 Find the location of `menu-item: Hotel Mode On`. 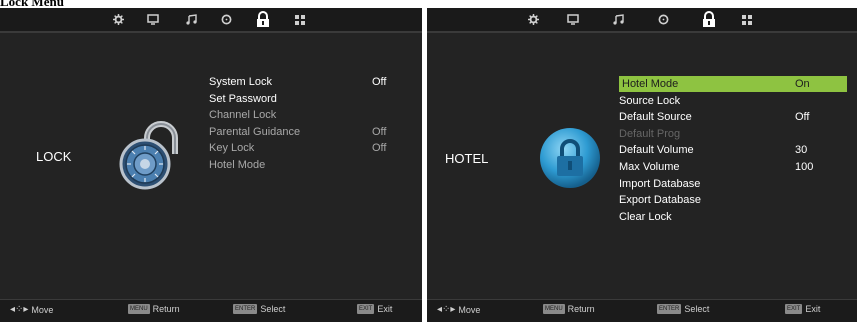

menu-item: Hotel Mode On is located at coordinates (733, 84).